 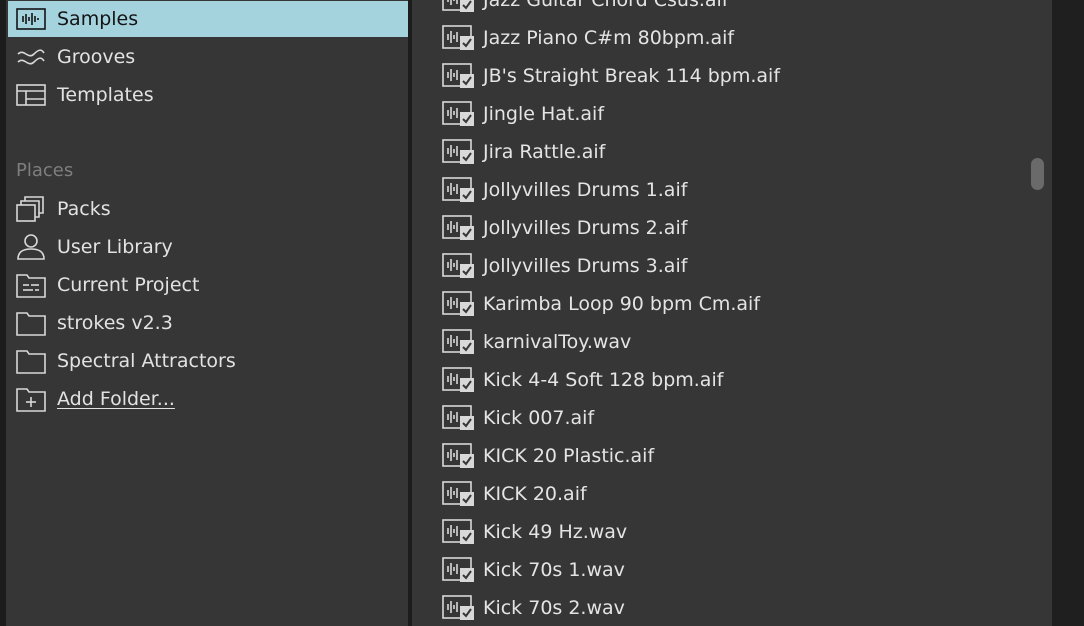 What do you see at coordinates (557, 342) in the screenshot?
I see `file-name: karnivalToy.wav` at bounding box center [557, 342].